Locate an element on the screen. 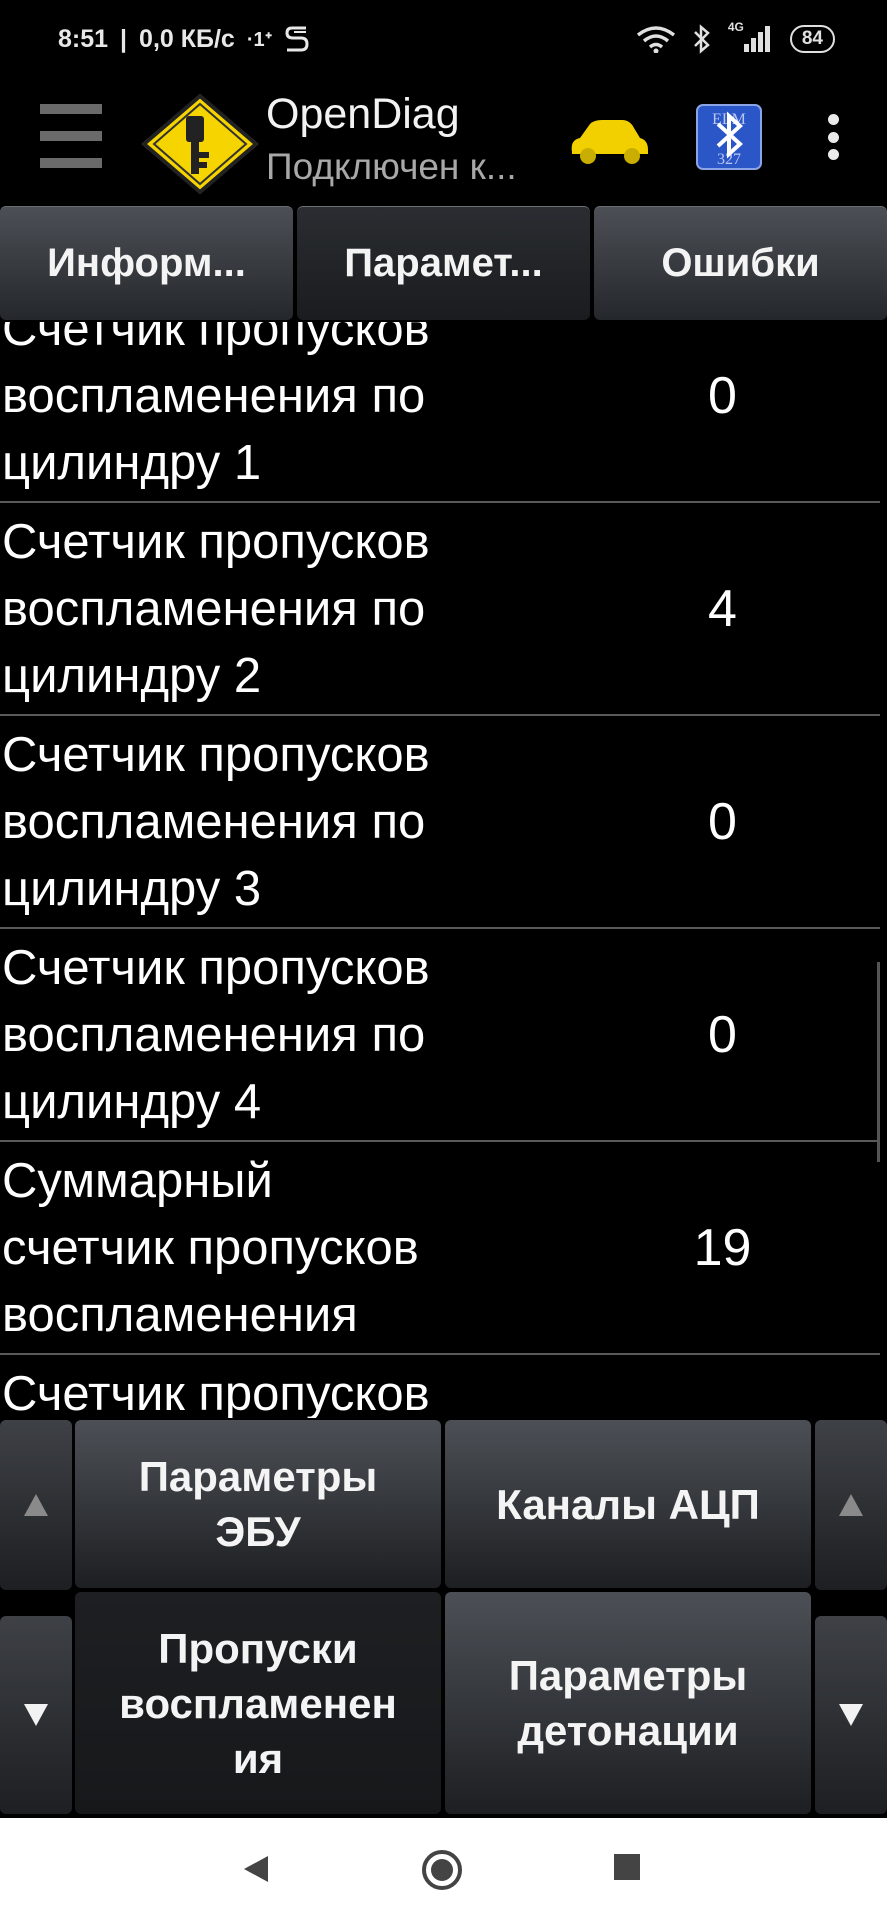 The image size is (887, 1920). home-icon is located at coordinates (442, 1870).